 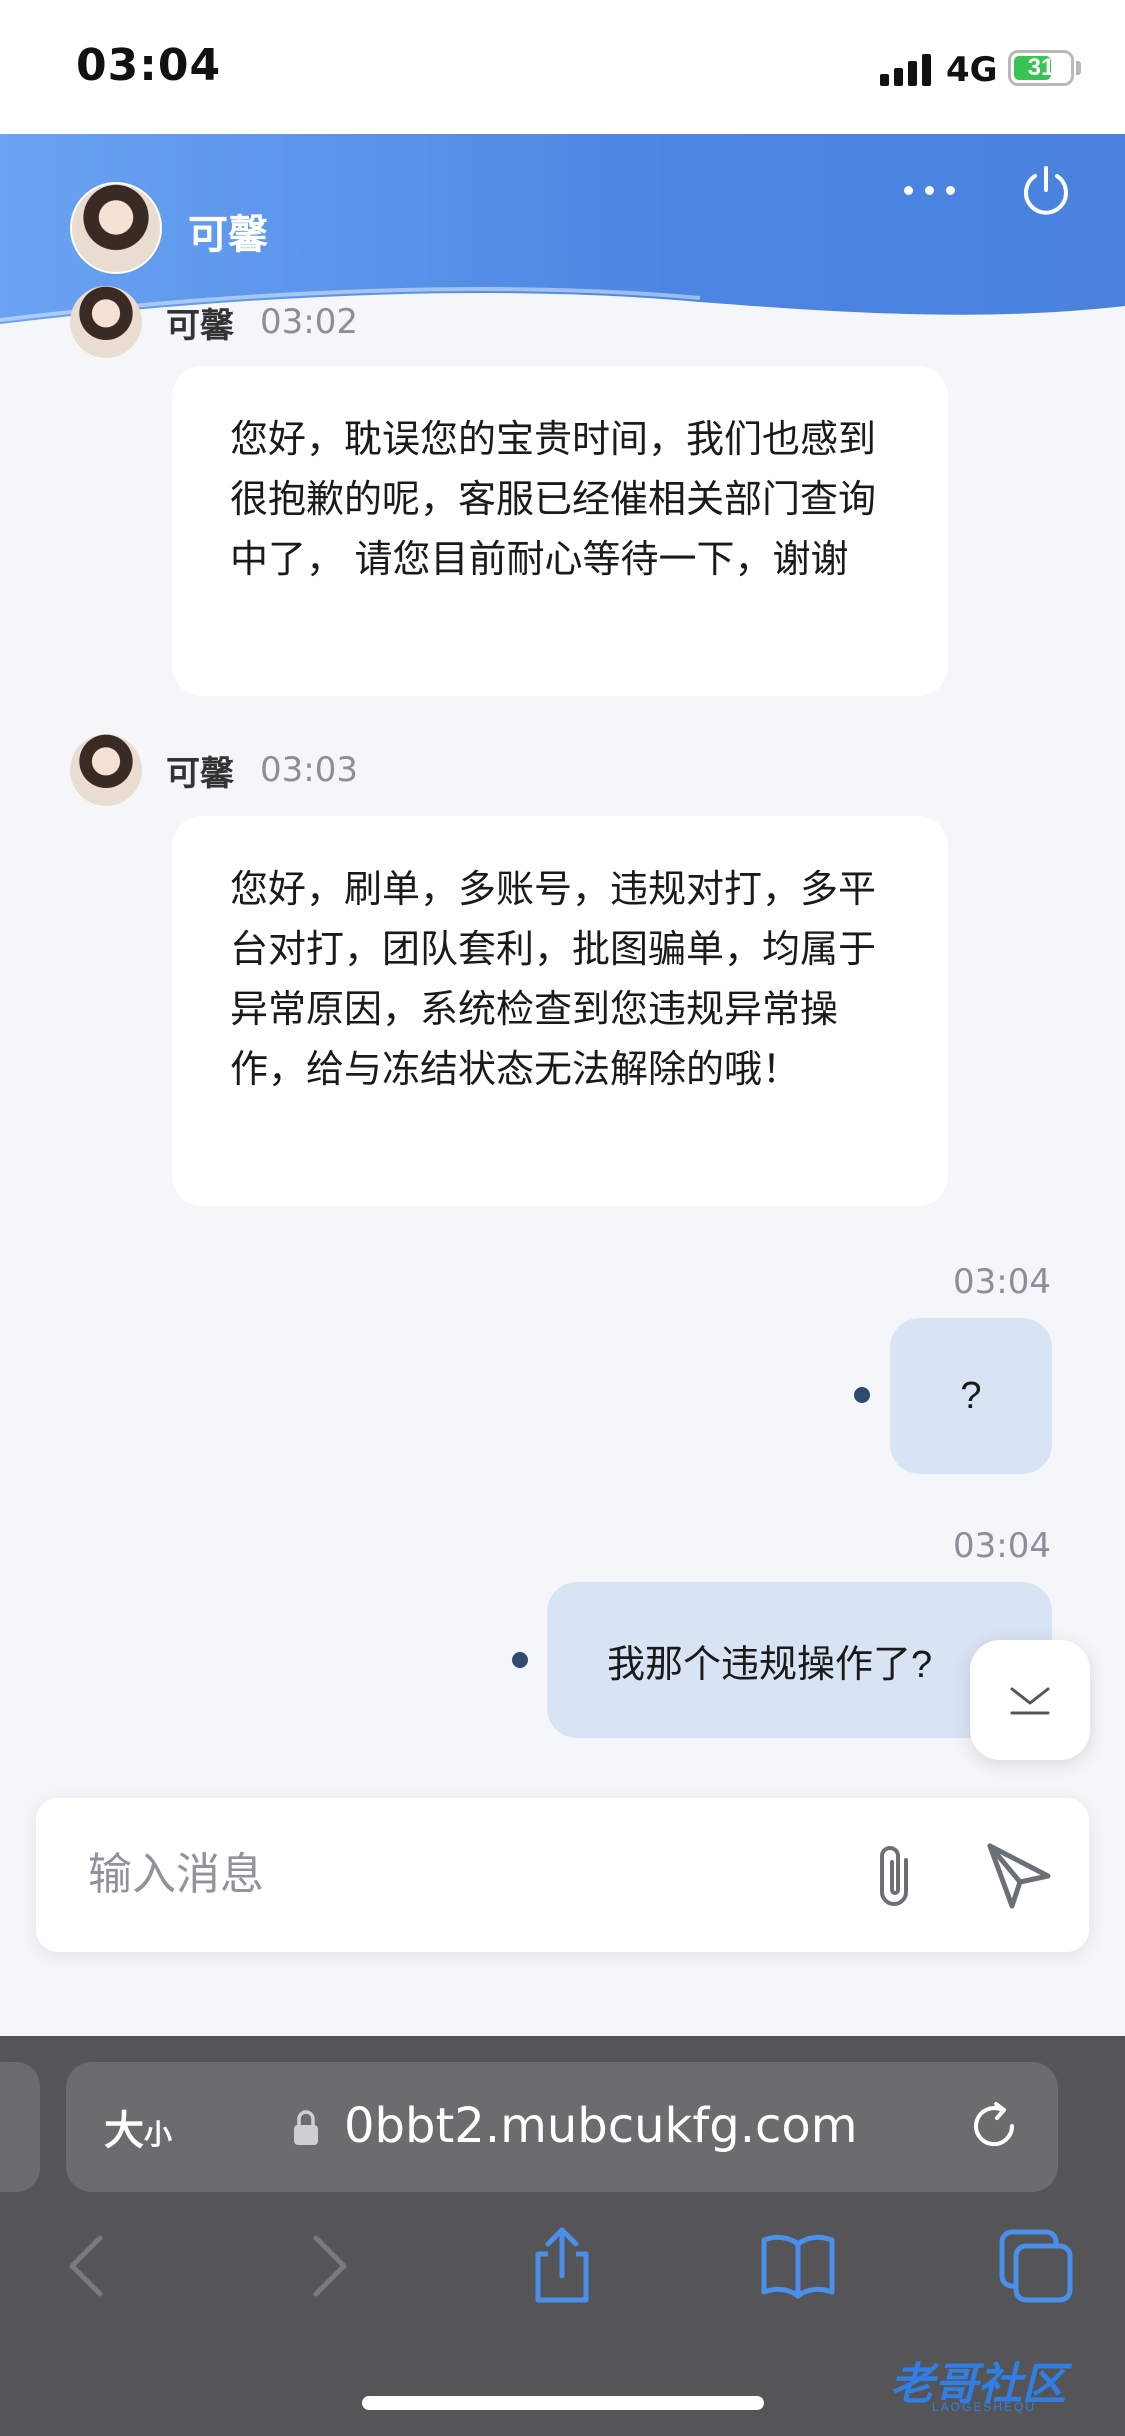 What do you see at coordinates (228, 235) in the screenshot?
I see `agent-name: 可馨` at bounding box center [228, 235].